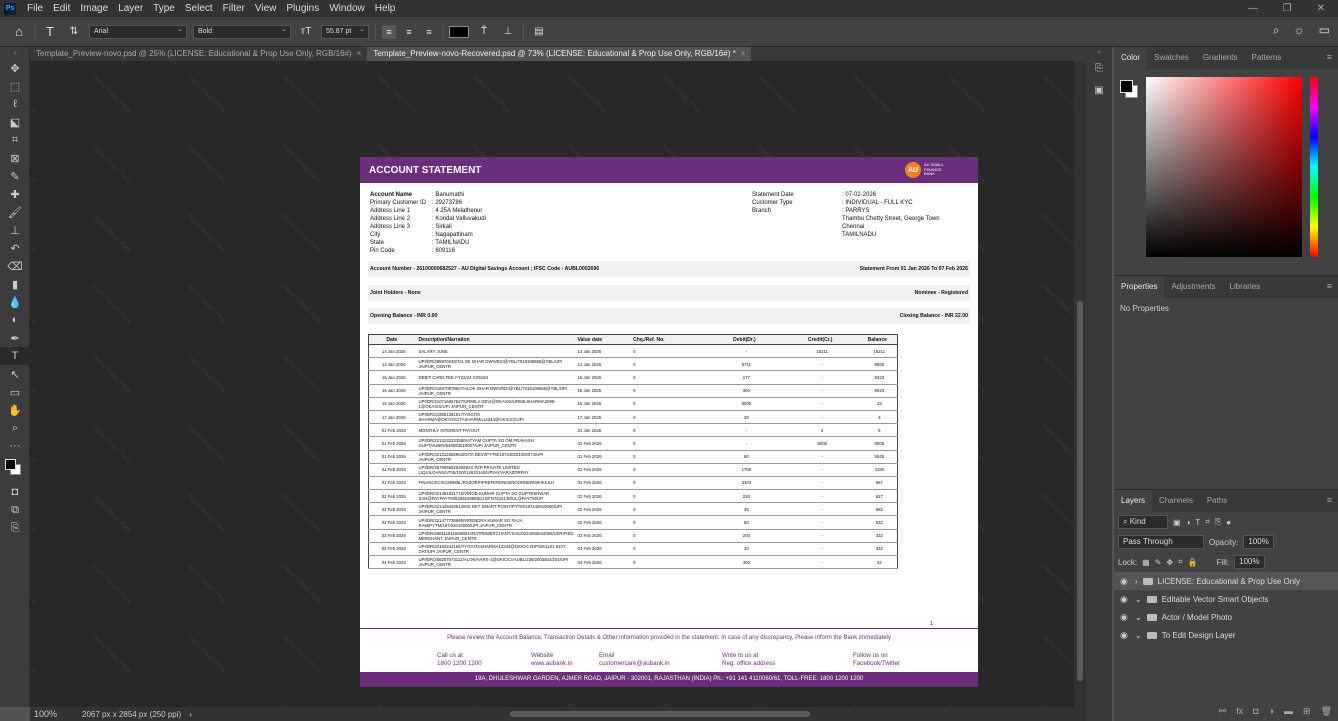  I want to click on pen-tool-icon: ✒, so click(15, 338).